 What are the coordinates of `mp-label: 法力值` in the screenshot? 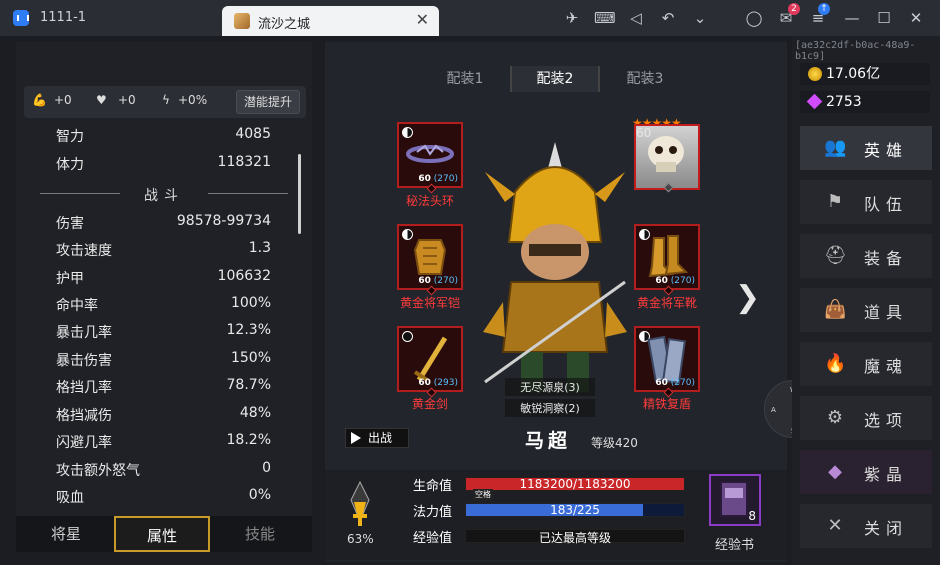 It's located at (433, 512).